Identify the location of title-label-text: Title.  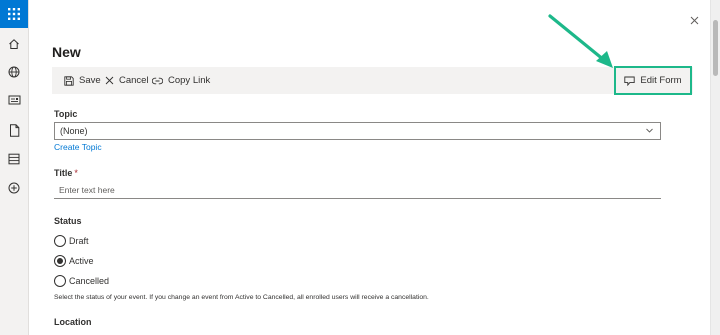
(63, 173).